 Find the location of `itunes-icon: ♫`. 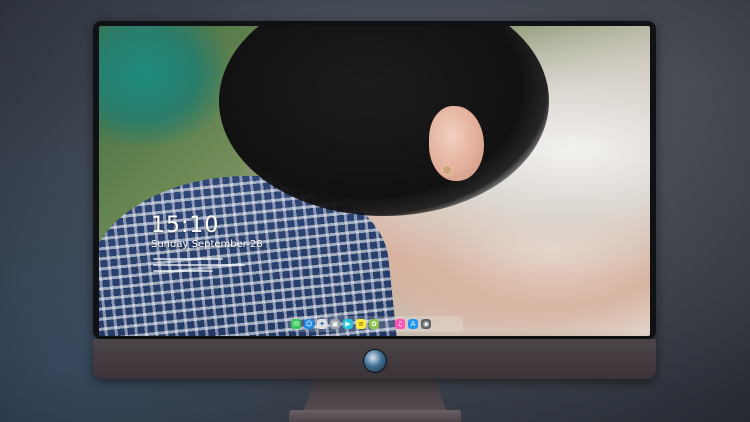

itunes-icon: ♫ is located at coordinates (400, 324).